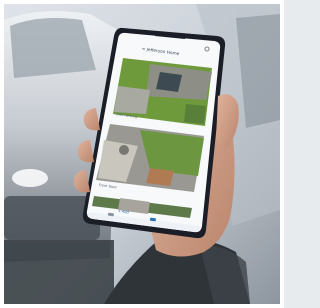 Image resolution: width=320 pixels, height=308 pixels. Describe the element at coordinates (2, 154) in the screenshot. I see `frame-left` at that location.